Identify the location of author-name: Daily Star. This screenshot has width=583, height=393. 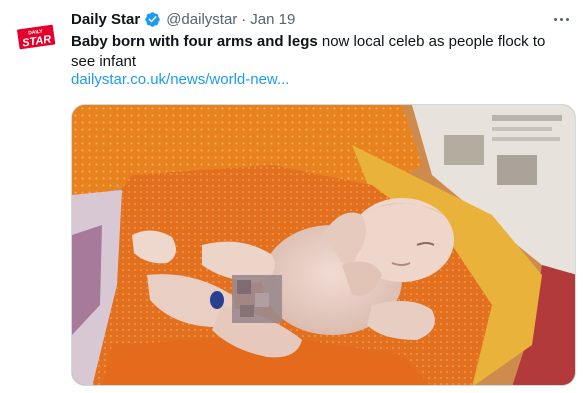
(105, 19).